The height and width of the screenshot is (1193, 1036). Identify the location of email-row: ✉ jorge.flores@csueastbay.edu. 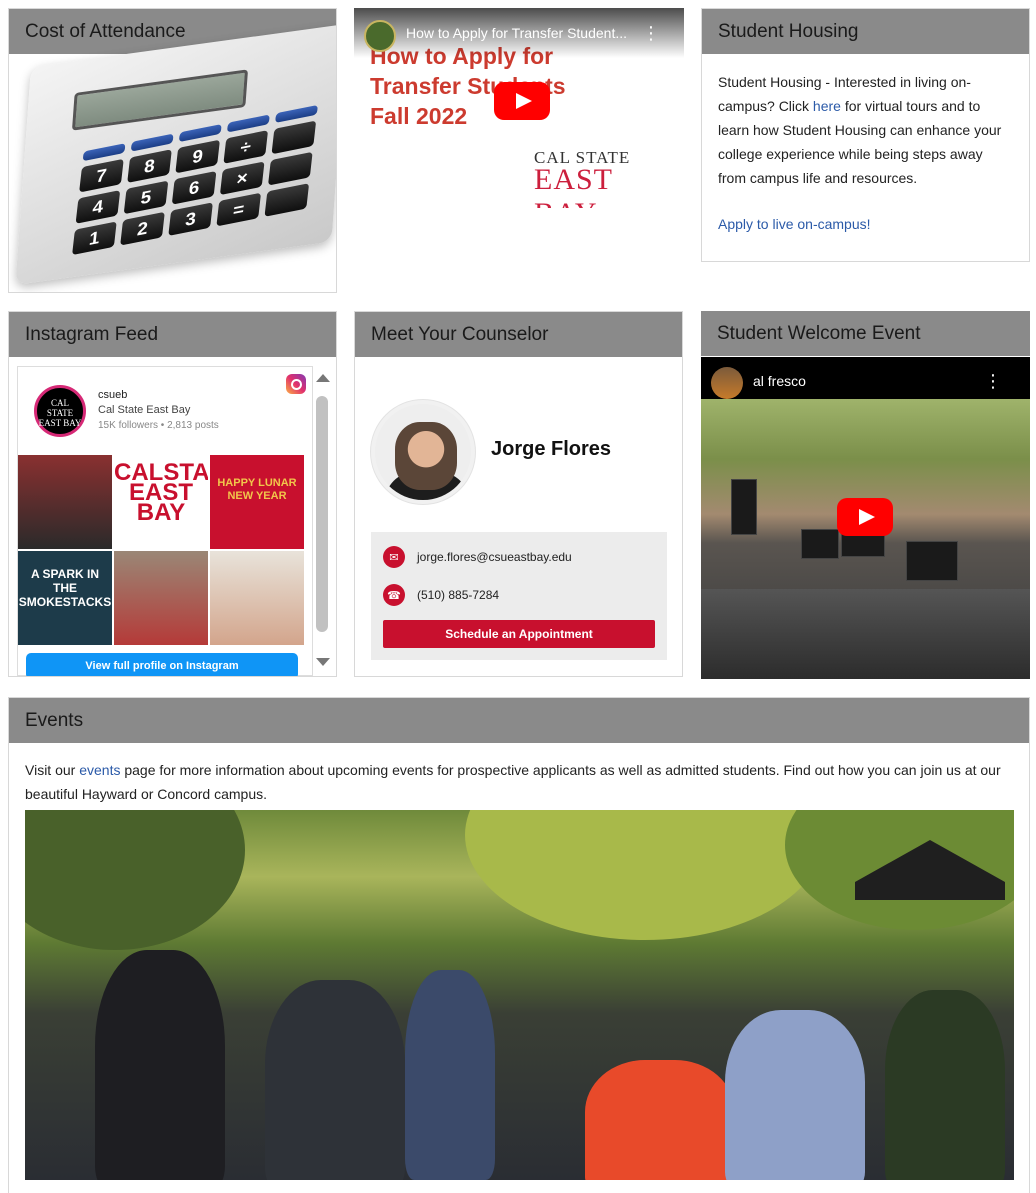
(477, 557).